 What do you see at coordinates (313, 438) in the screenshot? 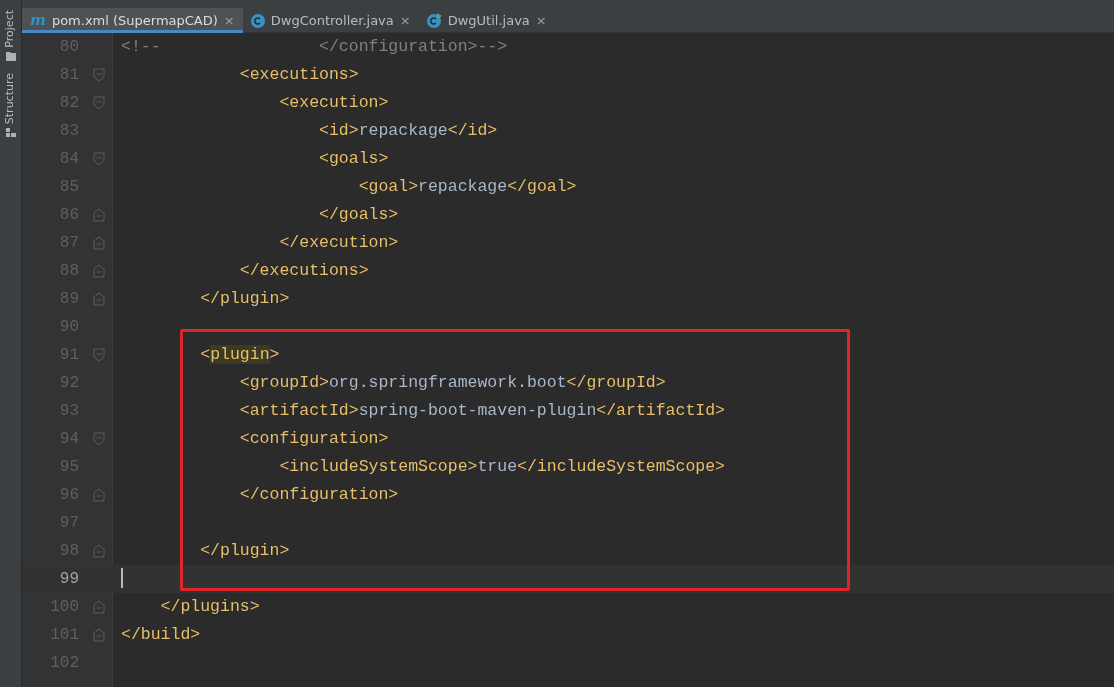
I see `code-line: <configuration>` at bounding box center [313, 438].